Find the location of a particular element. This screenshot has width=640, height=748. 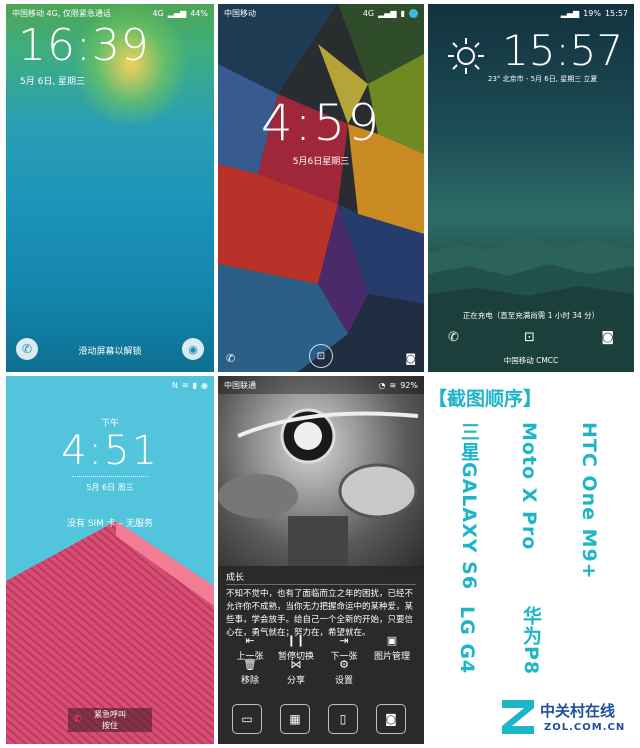

legend-heading: 【截图顺序】 is located at coordinates (485, 399).